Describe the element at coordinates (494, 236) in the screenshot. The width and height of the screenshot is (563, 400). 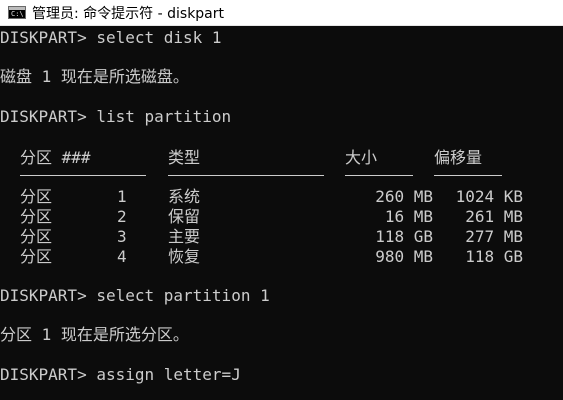
I see `table-cell: 277 MB` at that location.